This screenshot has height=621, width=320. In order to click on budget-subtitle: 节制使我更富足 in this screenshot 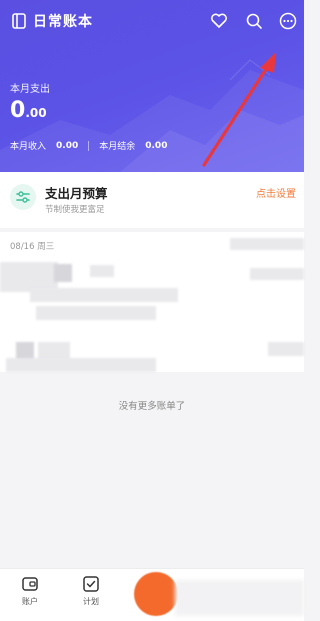, I will do `click(75, 210)`.